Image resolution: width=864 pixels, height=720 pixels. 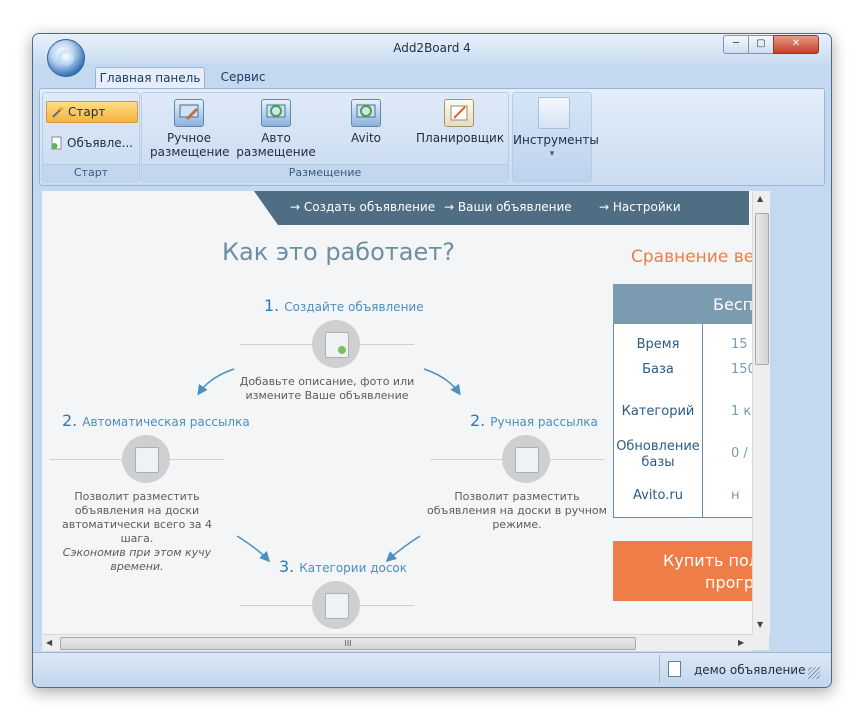 What do you see at coordinates (760, 624) in the screenshot?
I see `scroll-down-icon: ▼` at bounding box center [760, 624].